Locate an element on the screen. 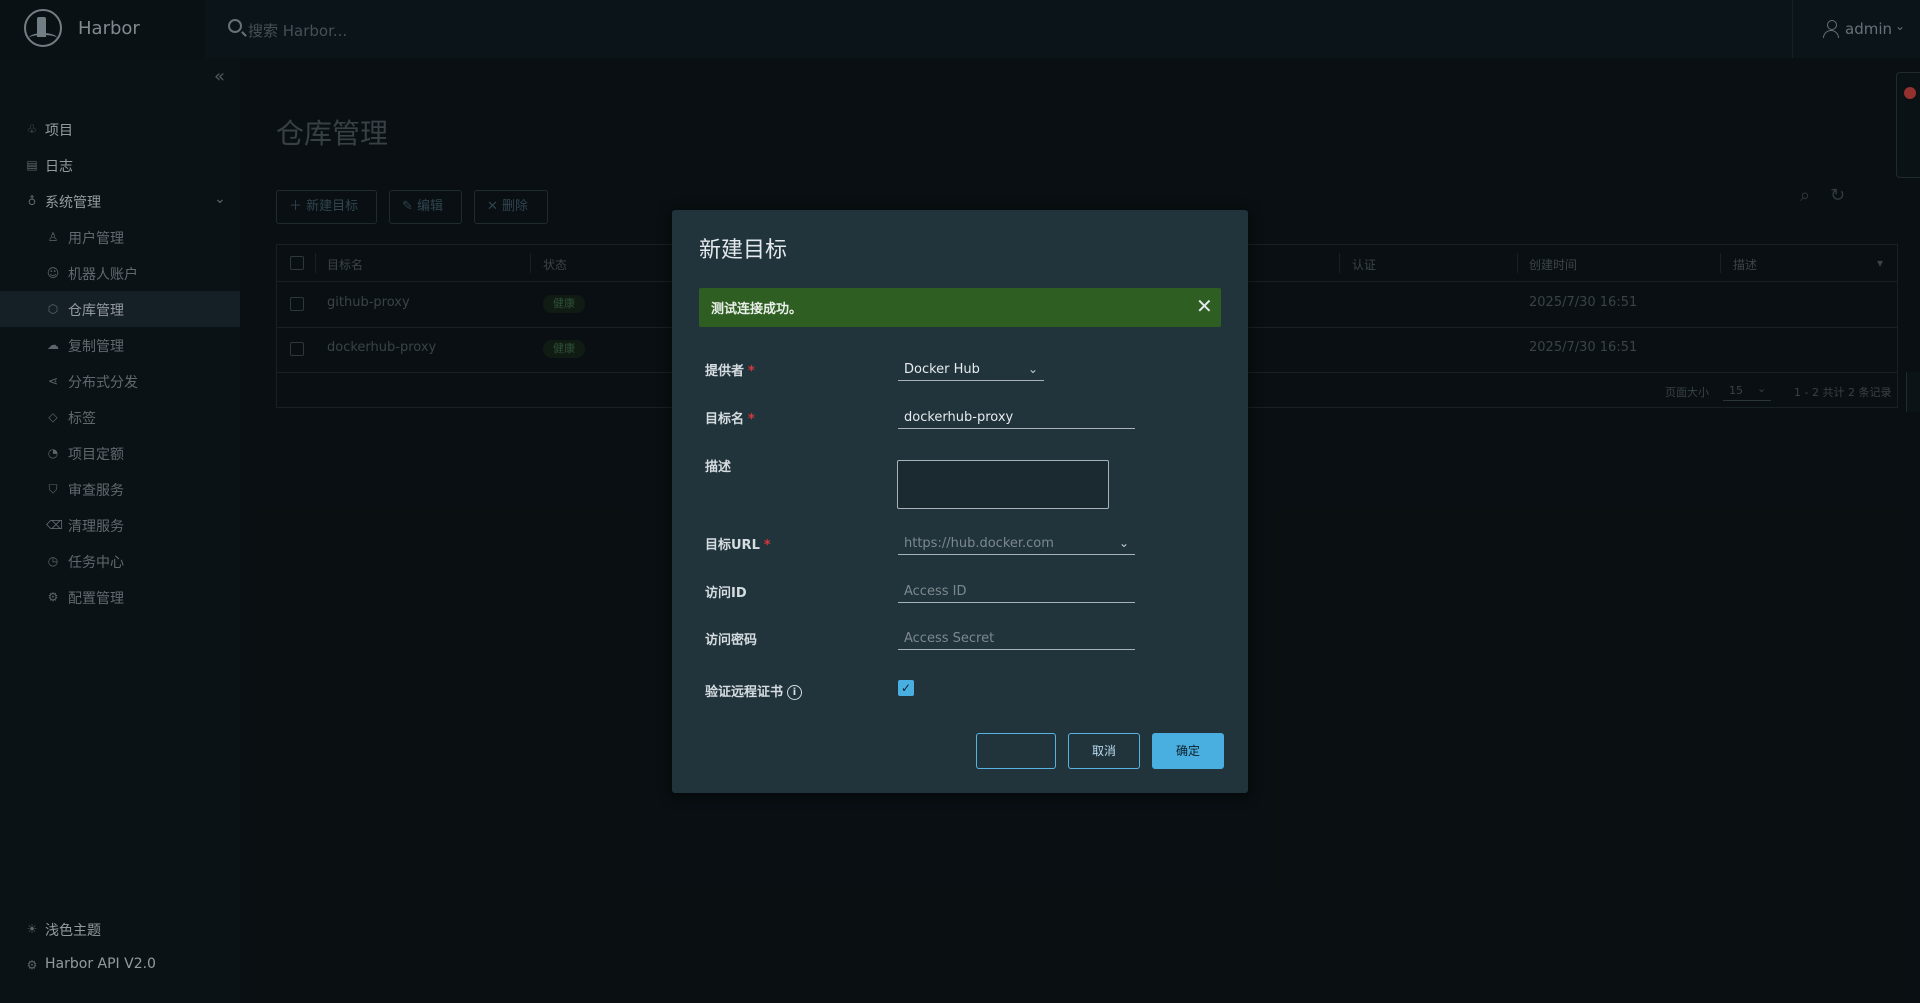 The width and height of the screenshot is (1920, 1003). endpoint-url-placeholder: https://hub.docker.com is located at coordinates (979, 543).